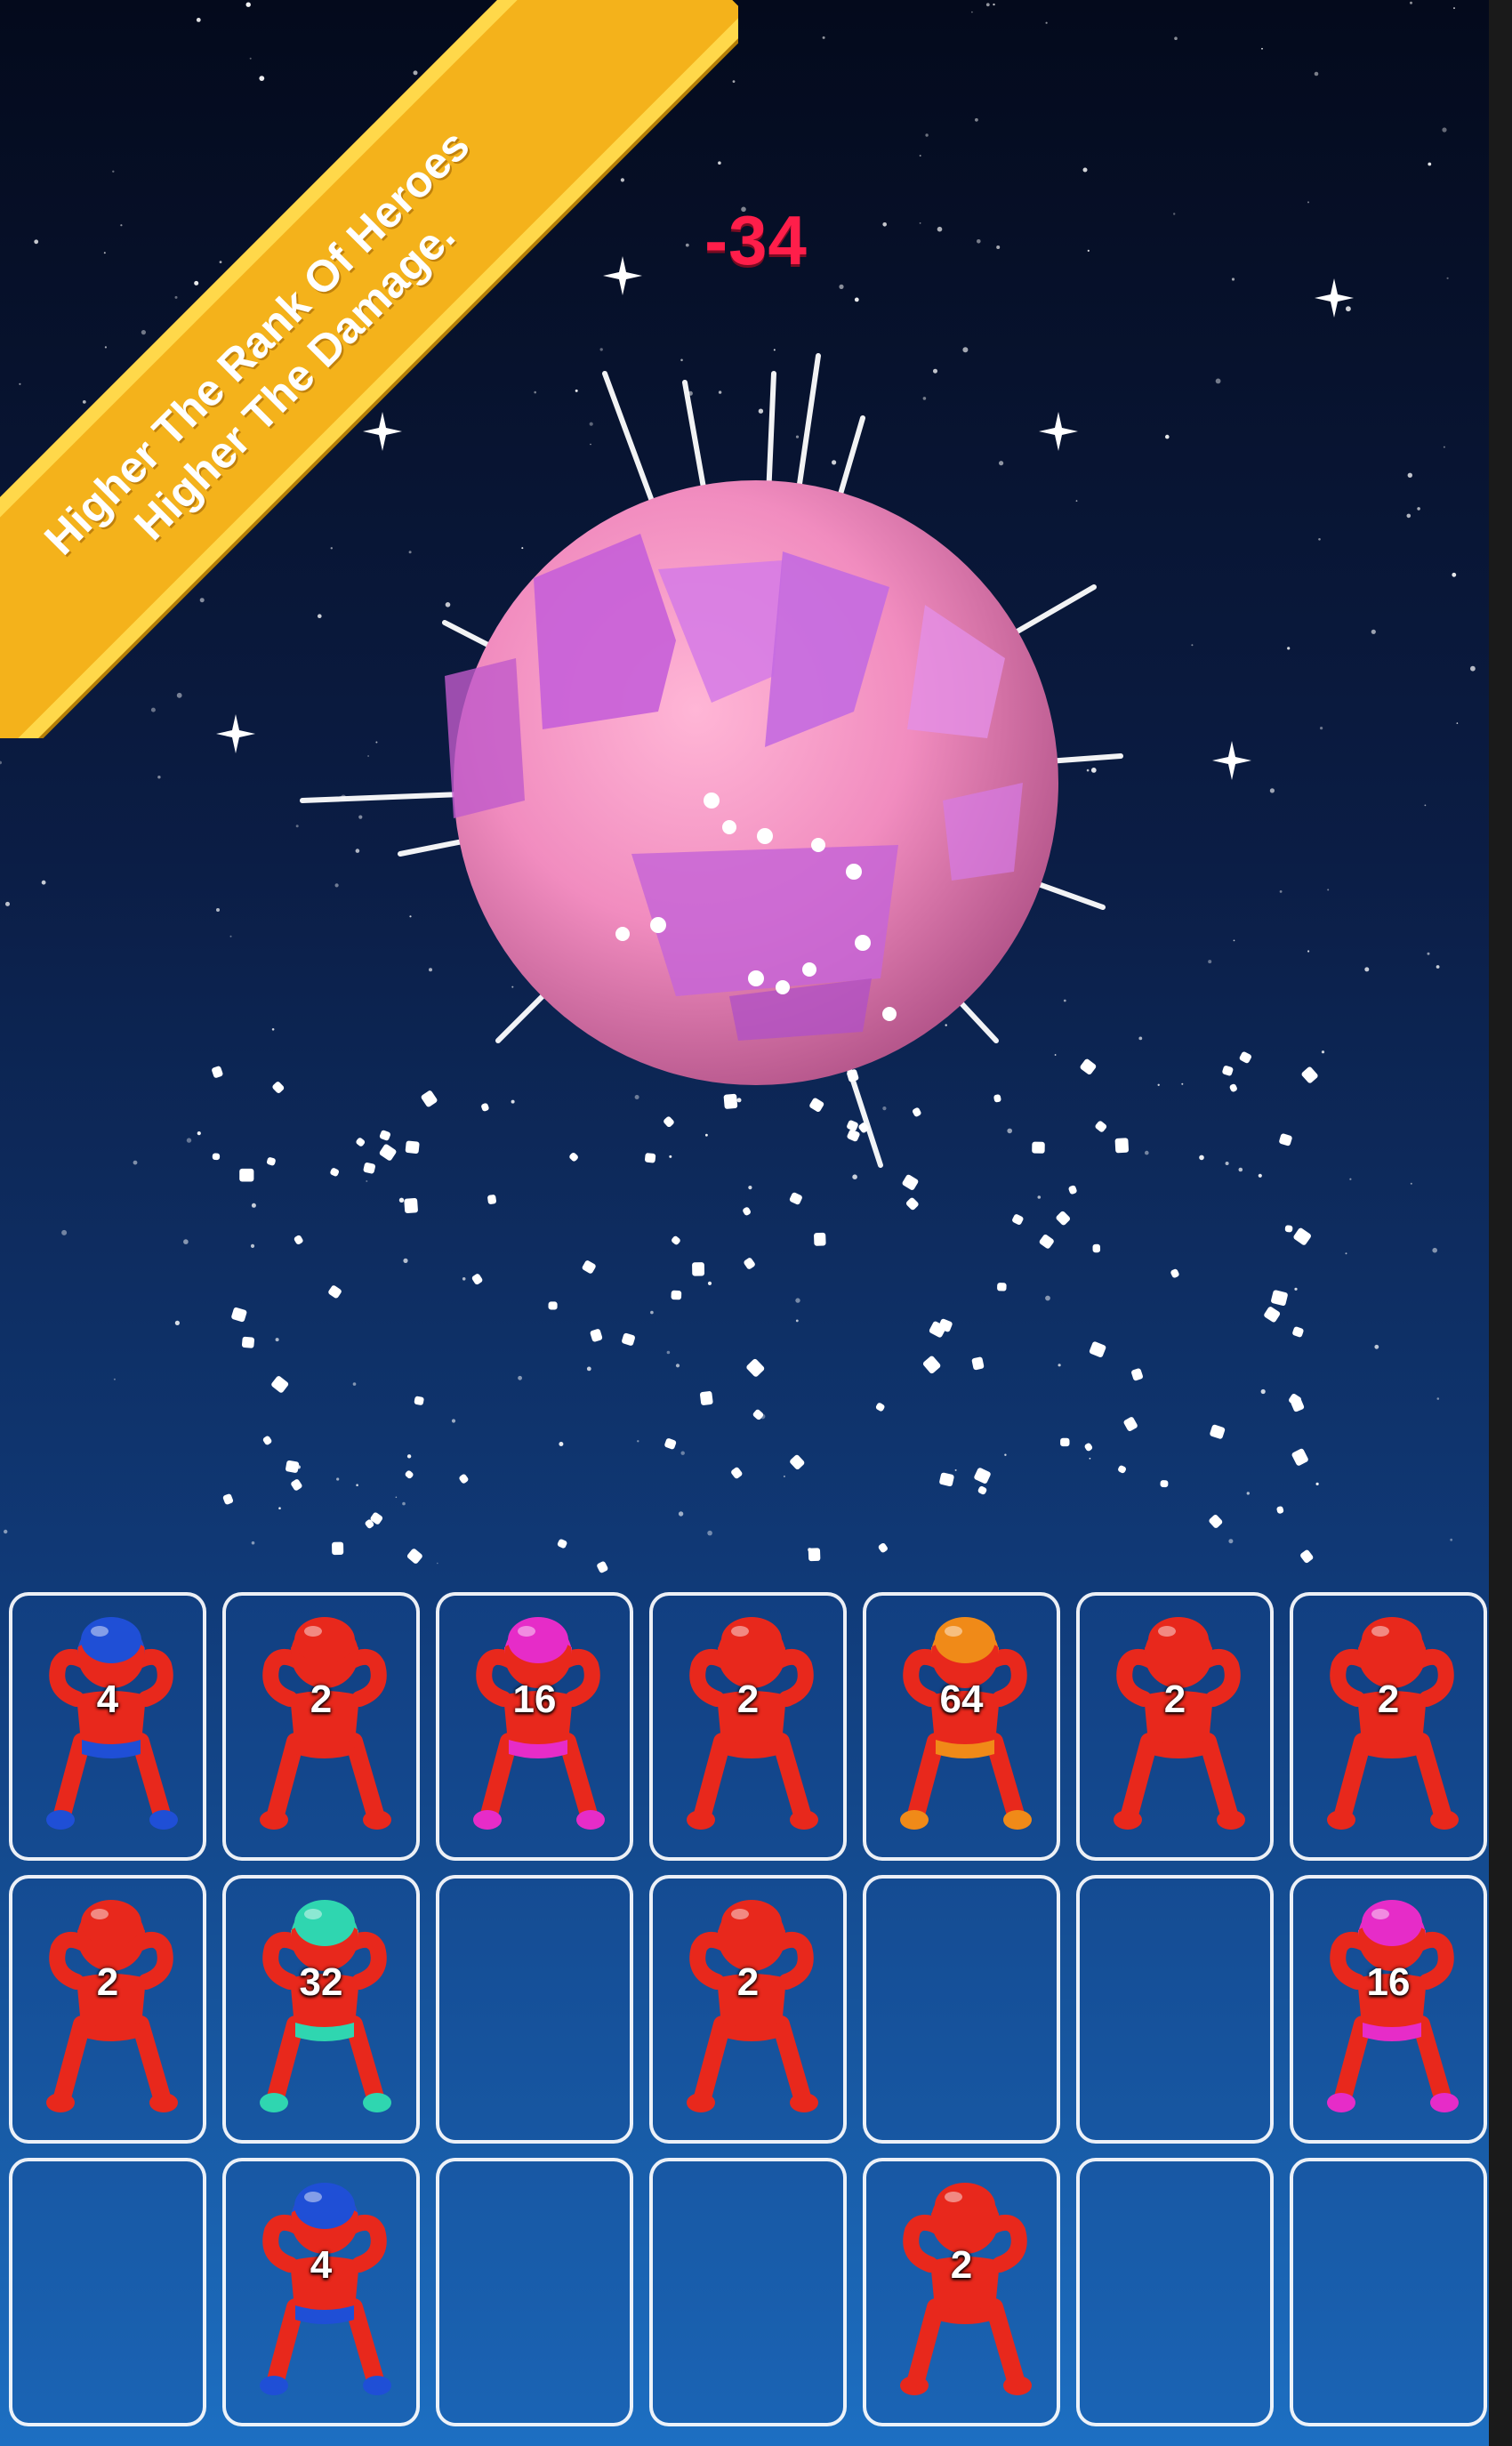  Describe the element at coordinates (321, 1982) in the screenshot. I see `hero-rank-label: 32` at that location.